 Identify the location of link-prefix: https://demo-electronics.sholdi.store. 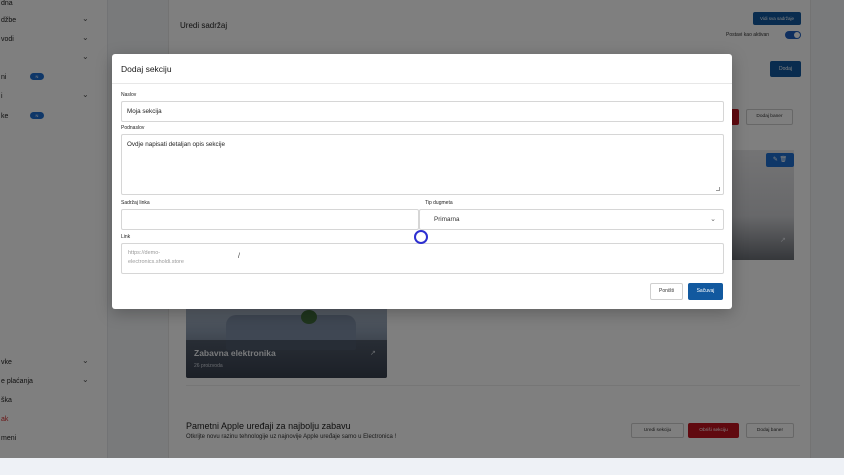
(156, 257).